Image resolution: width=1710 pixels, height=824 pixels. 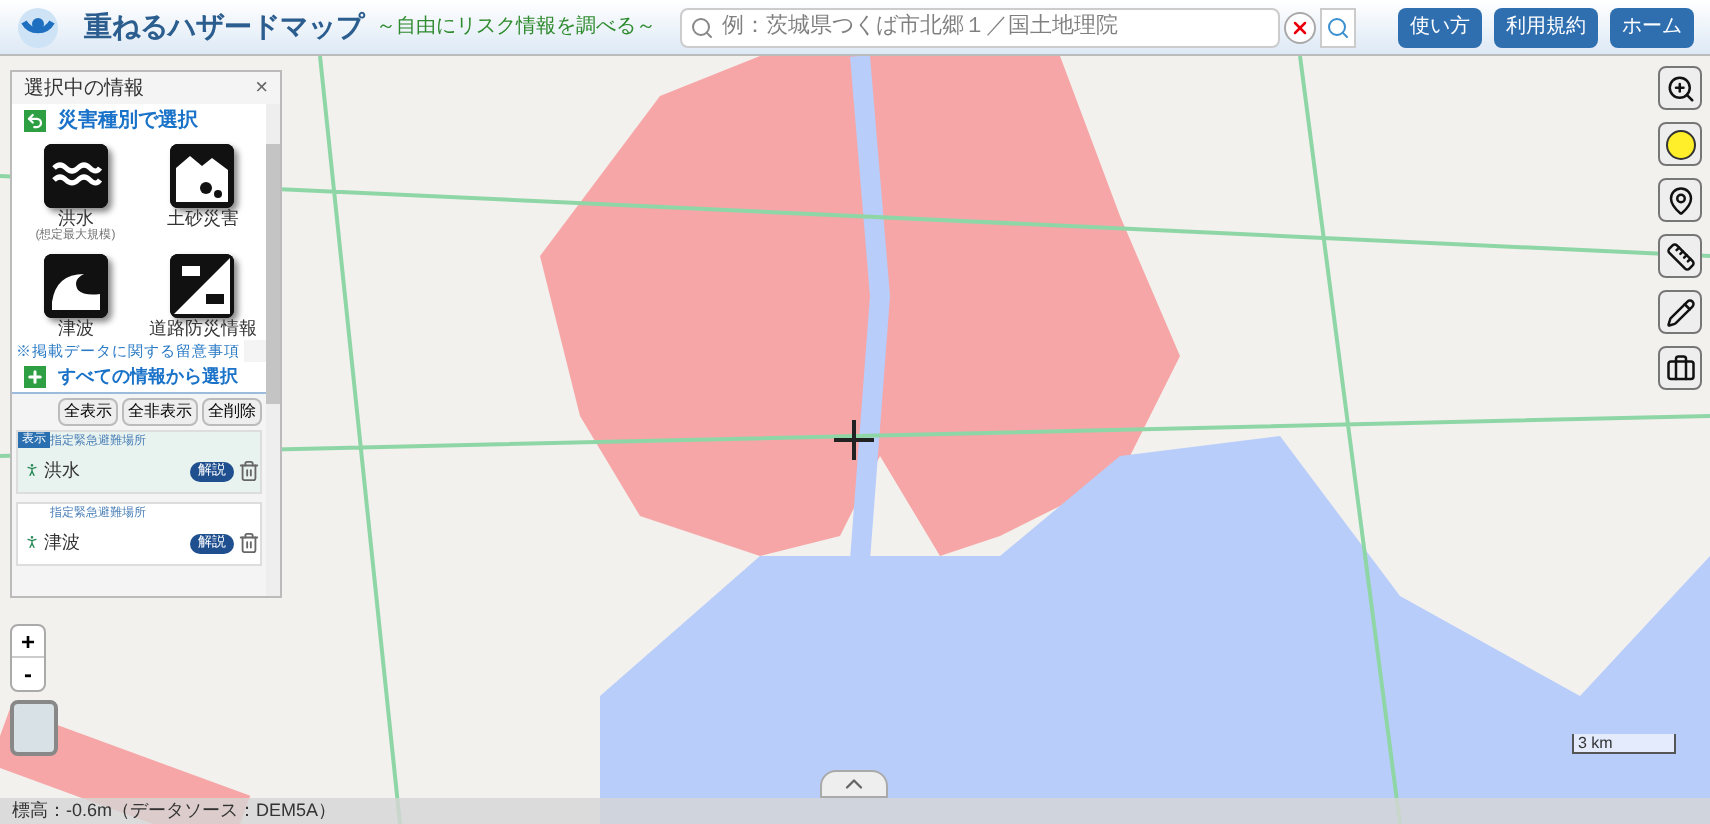 What do you see at coordinates (261, 88) in the screenshot?
I see `close-button: ×` at bounding box center [261, 88].